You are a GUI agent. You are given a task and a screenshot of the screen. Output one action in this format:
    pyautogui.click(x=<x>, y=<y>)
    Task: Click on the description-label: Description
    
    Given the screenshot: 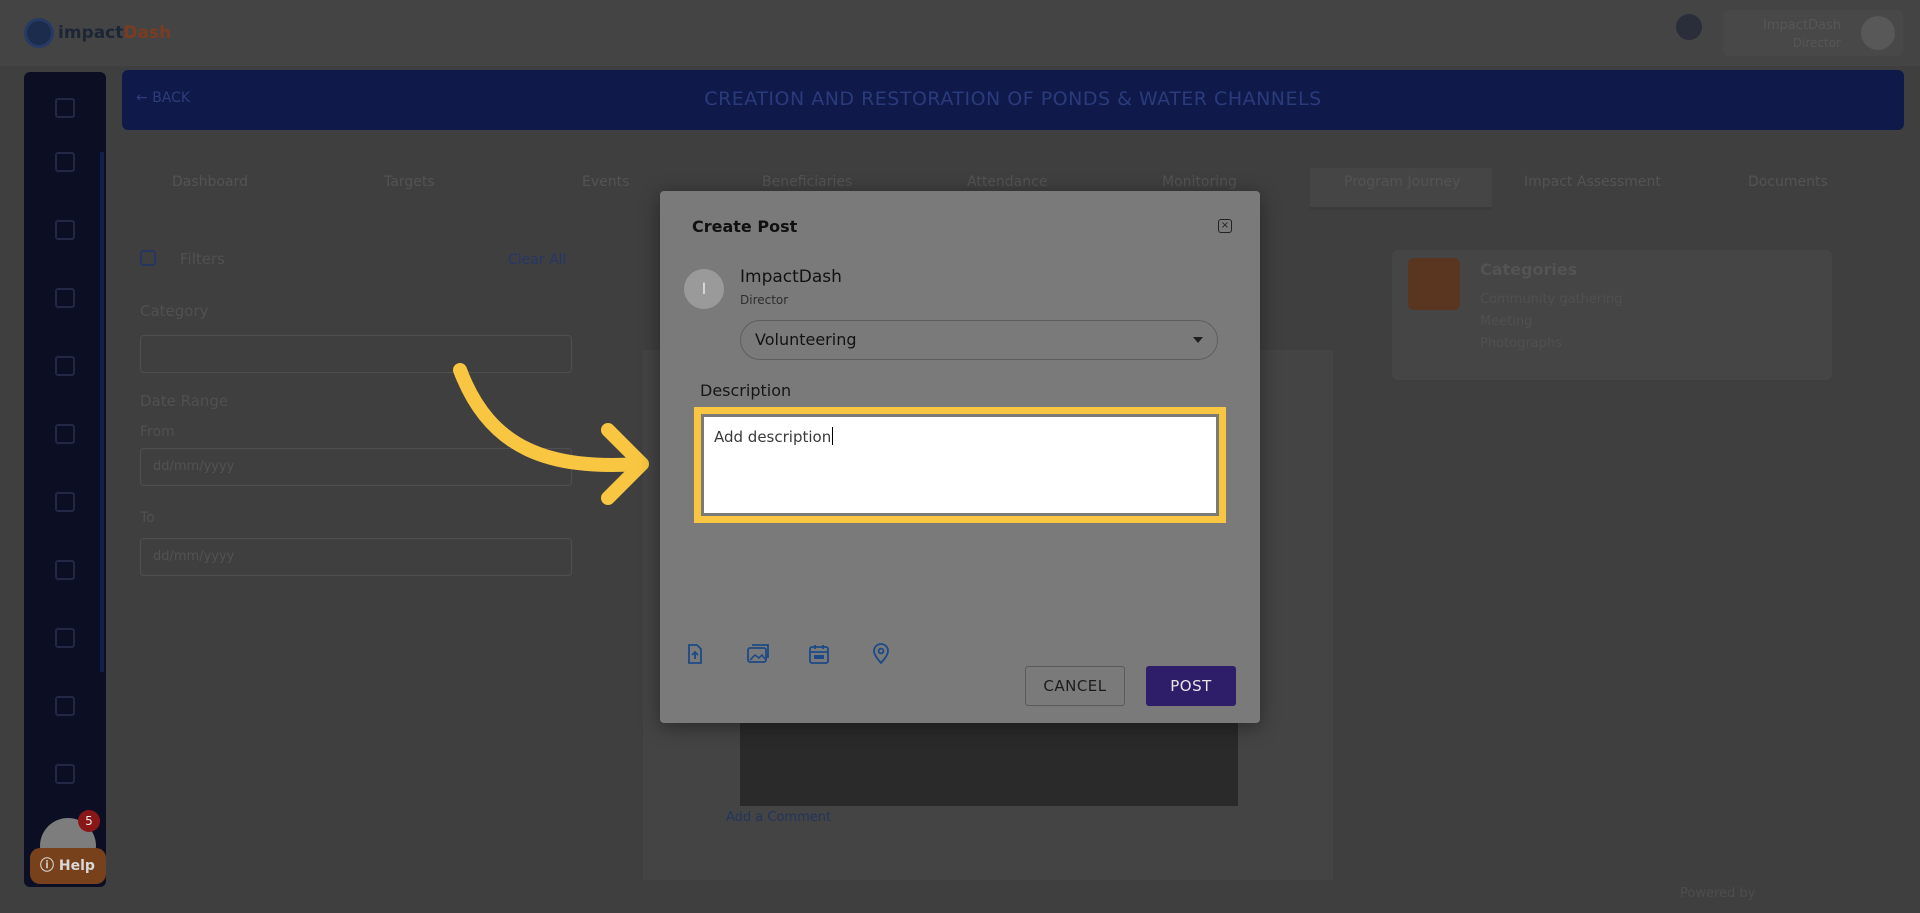 What is the action you would take?
    pyautogui.click(x=746, y=390)
    